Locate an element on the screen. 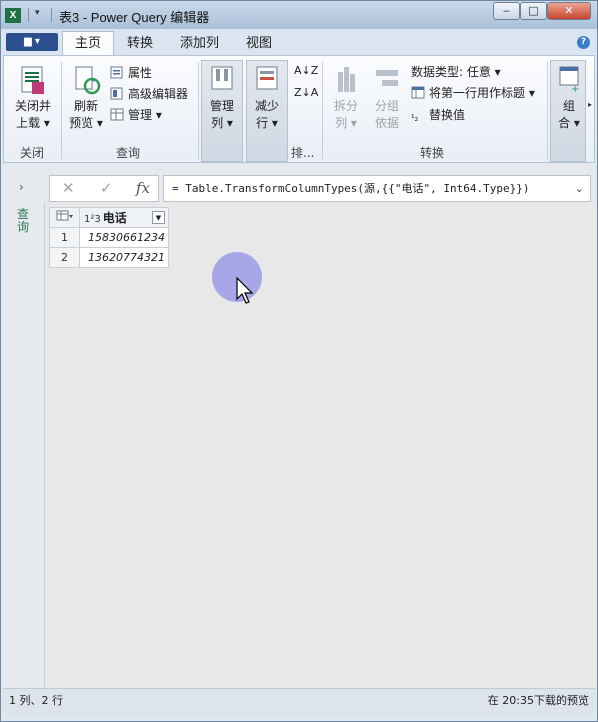  row-column-count: 1 列、2 行 is located at coordinates (36, 700).